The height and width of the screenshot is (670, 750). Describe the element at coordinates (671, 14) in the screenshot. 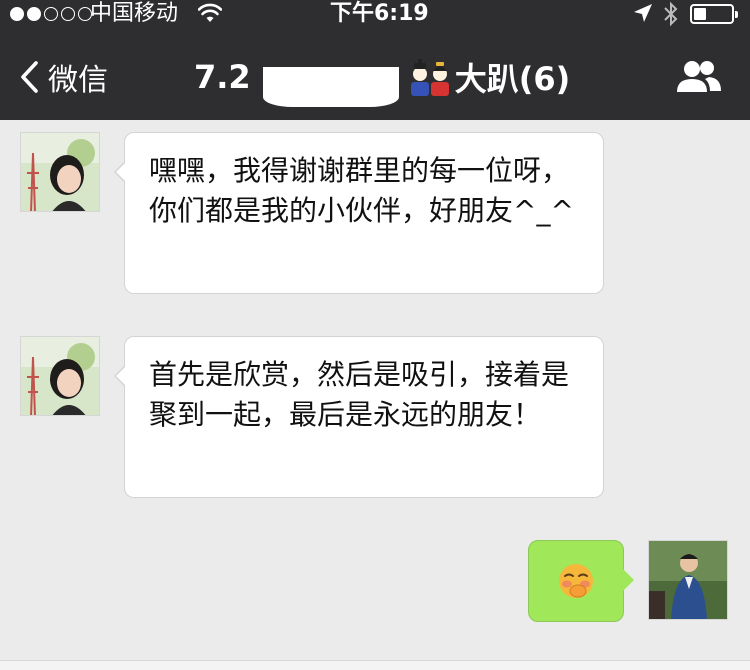

I see `bluetooth-icon` at that location.